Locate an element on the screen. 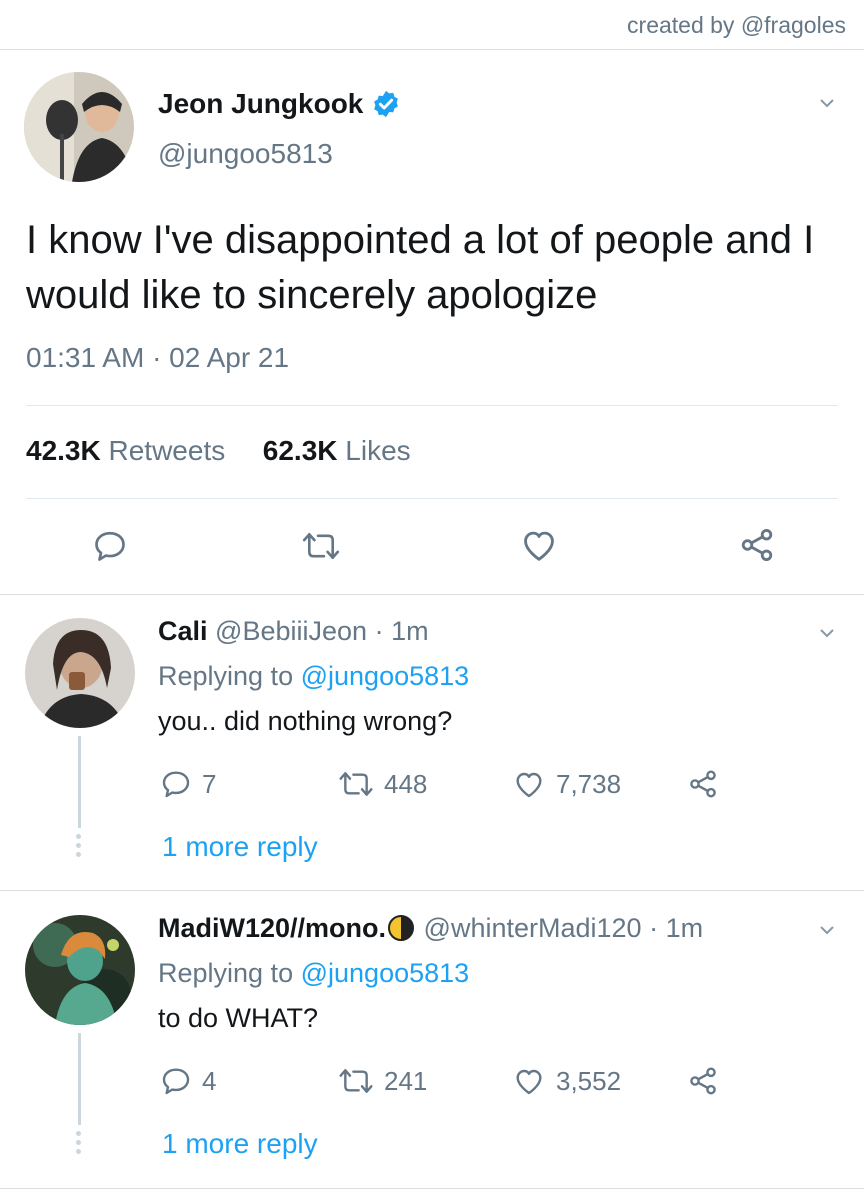  moon-emoji-icon is located at coordinates (401, 928).